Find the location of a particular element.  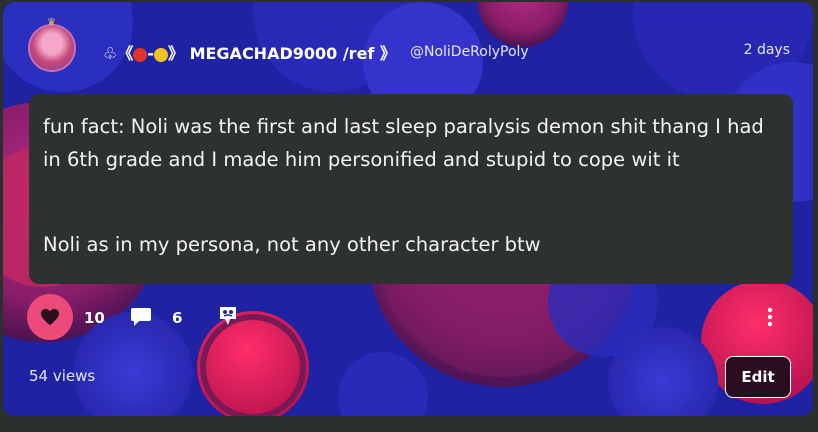

yellow-dot-icon is located at coordinates (161, 54).